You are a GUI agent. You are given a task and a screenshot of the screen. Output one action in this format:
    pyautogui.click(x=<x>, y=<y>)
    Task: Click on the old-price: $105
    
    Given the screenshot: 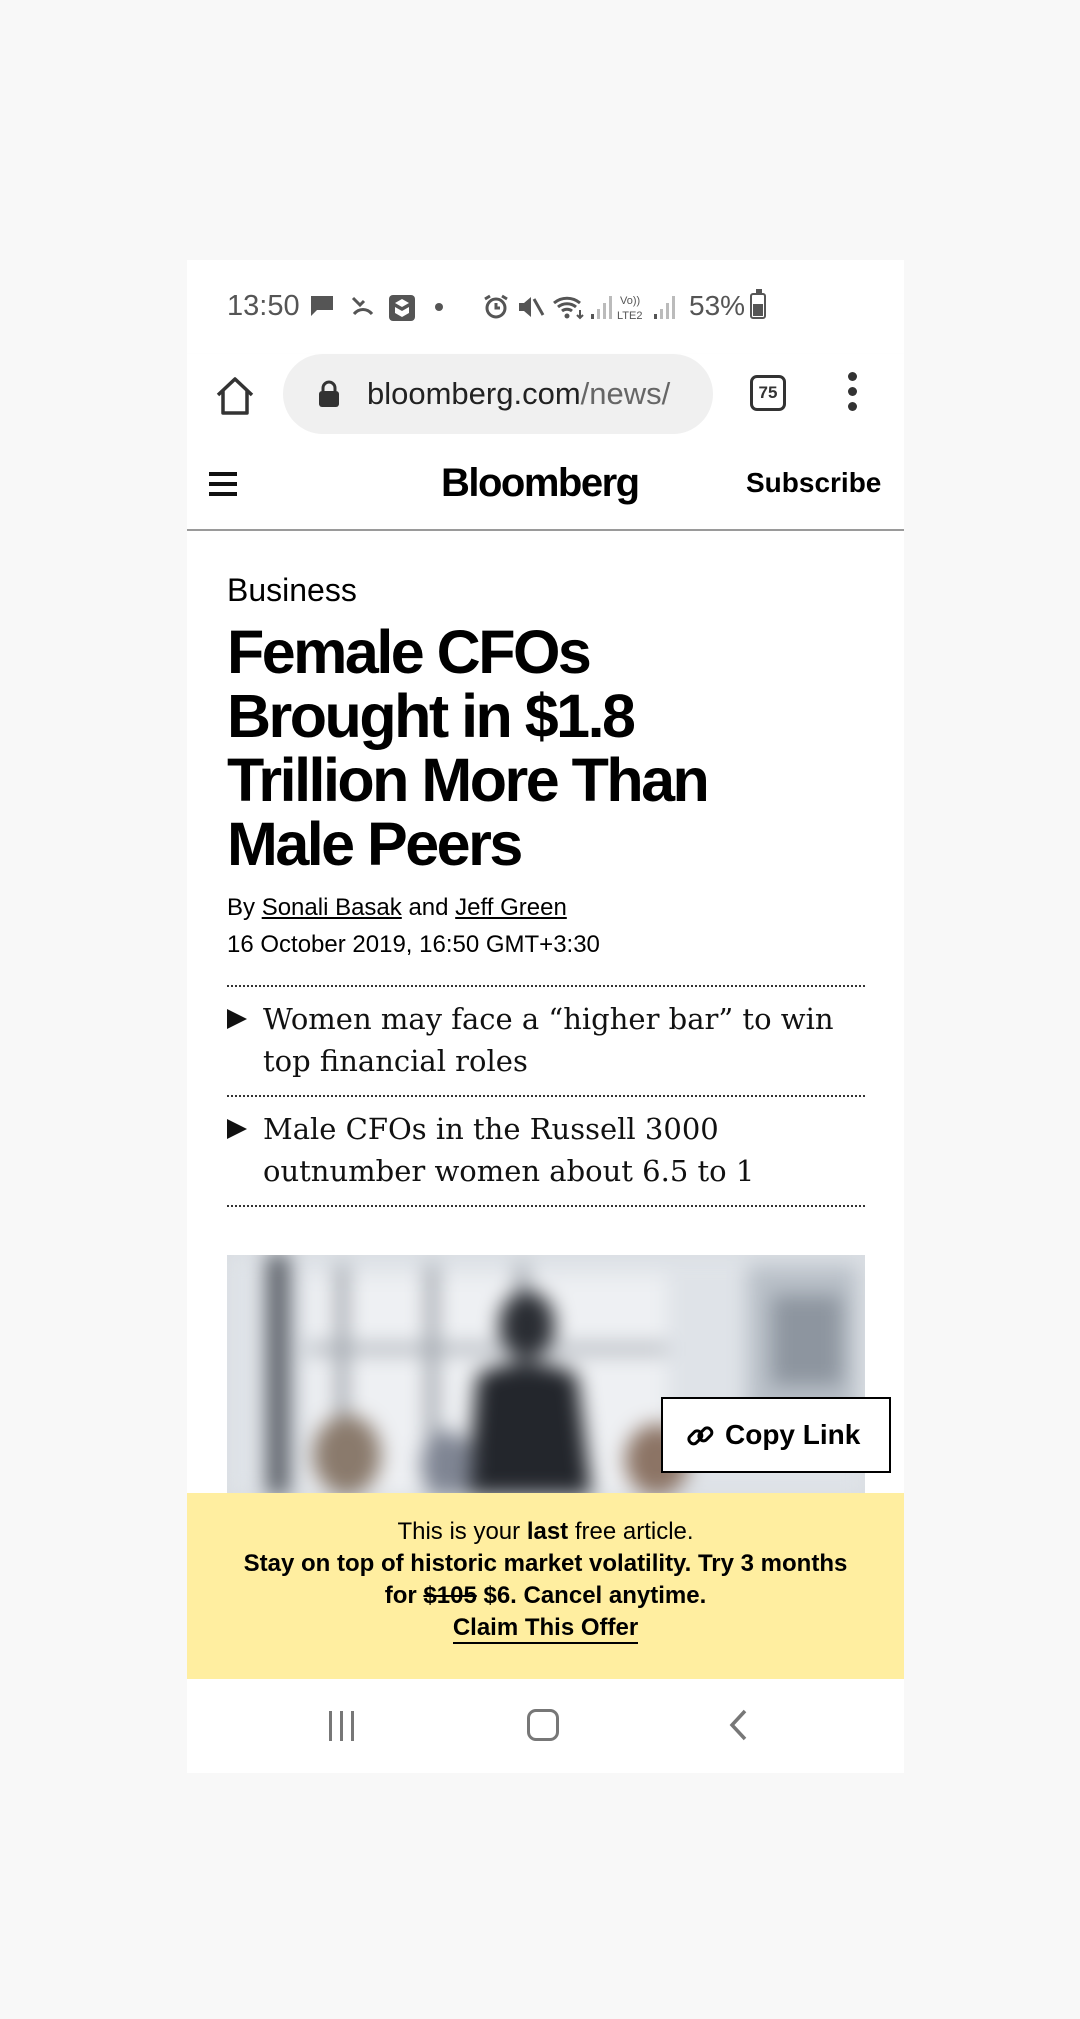 What is the action you would take?
    pyautogui.click(x=450, y=1595)
    